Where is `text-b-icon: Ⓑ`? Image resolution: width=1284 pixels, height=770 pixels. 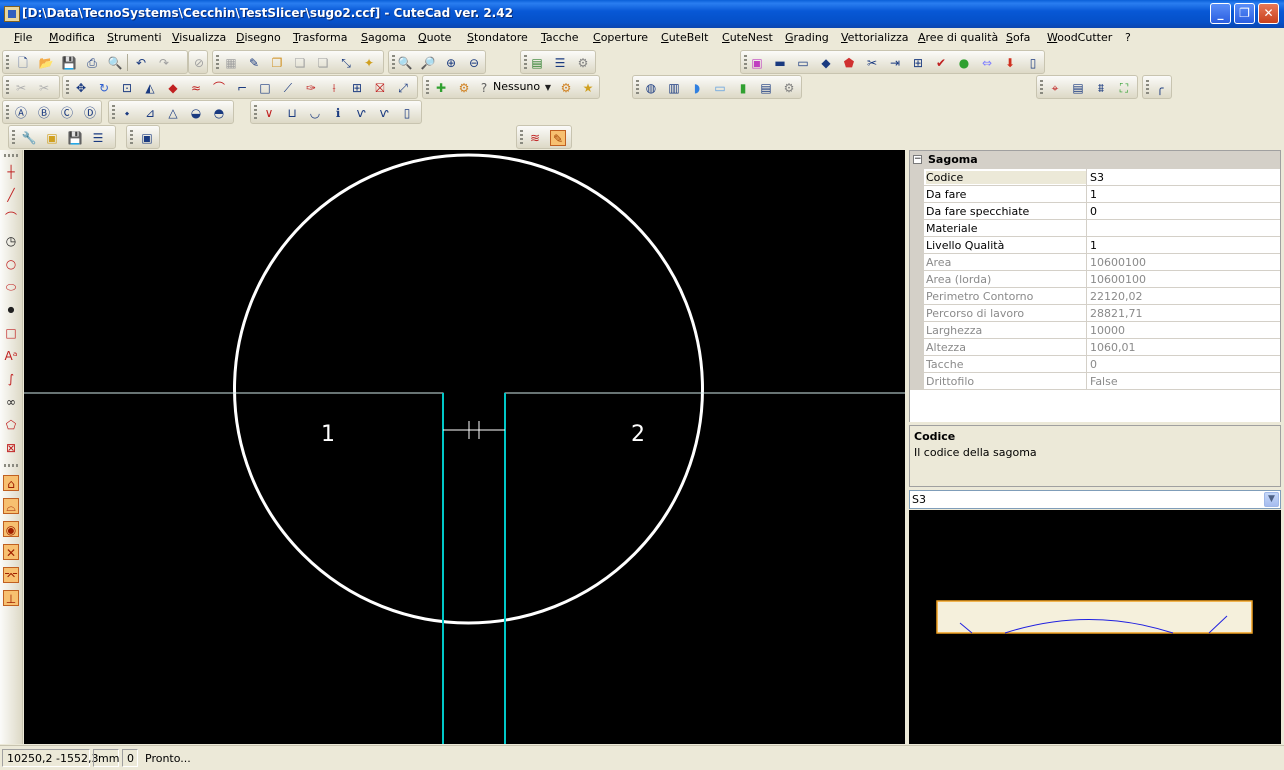
text-b-icon: Ⓑ is located at coordinates (44, 113).